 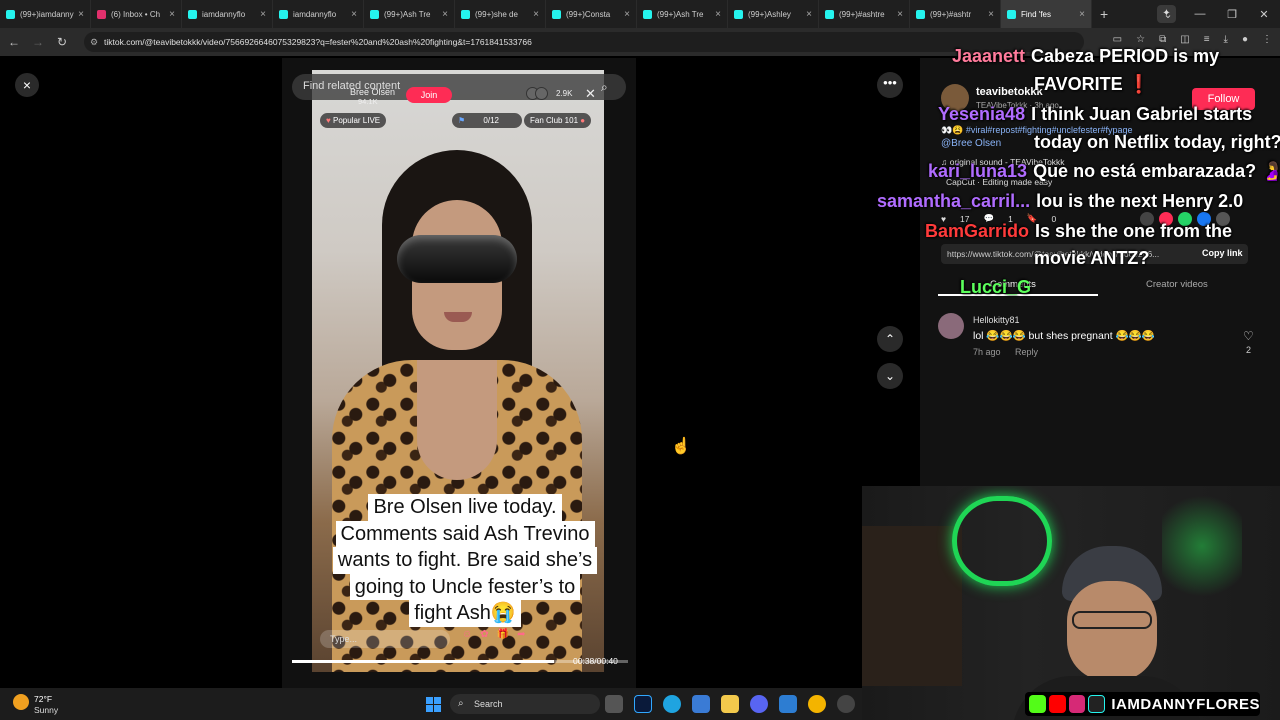 I want to click on obs-icon, so click(x=846, y=704).